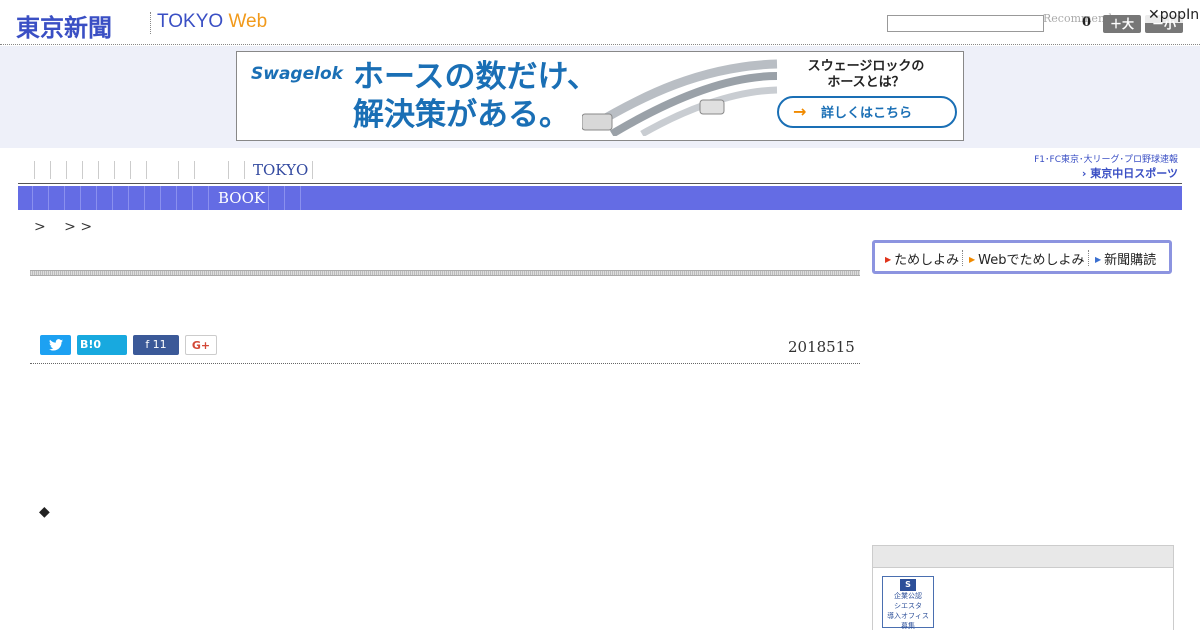 Image resolution: width=1200 pixels, height=630 pixels. I want to click on trial-read-link: ▶ ためしよみ, so click(922, 258).